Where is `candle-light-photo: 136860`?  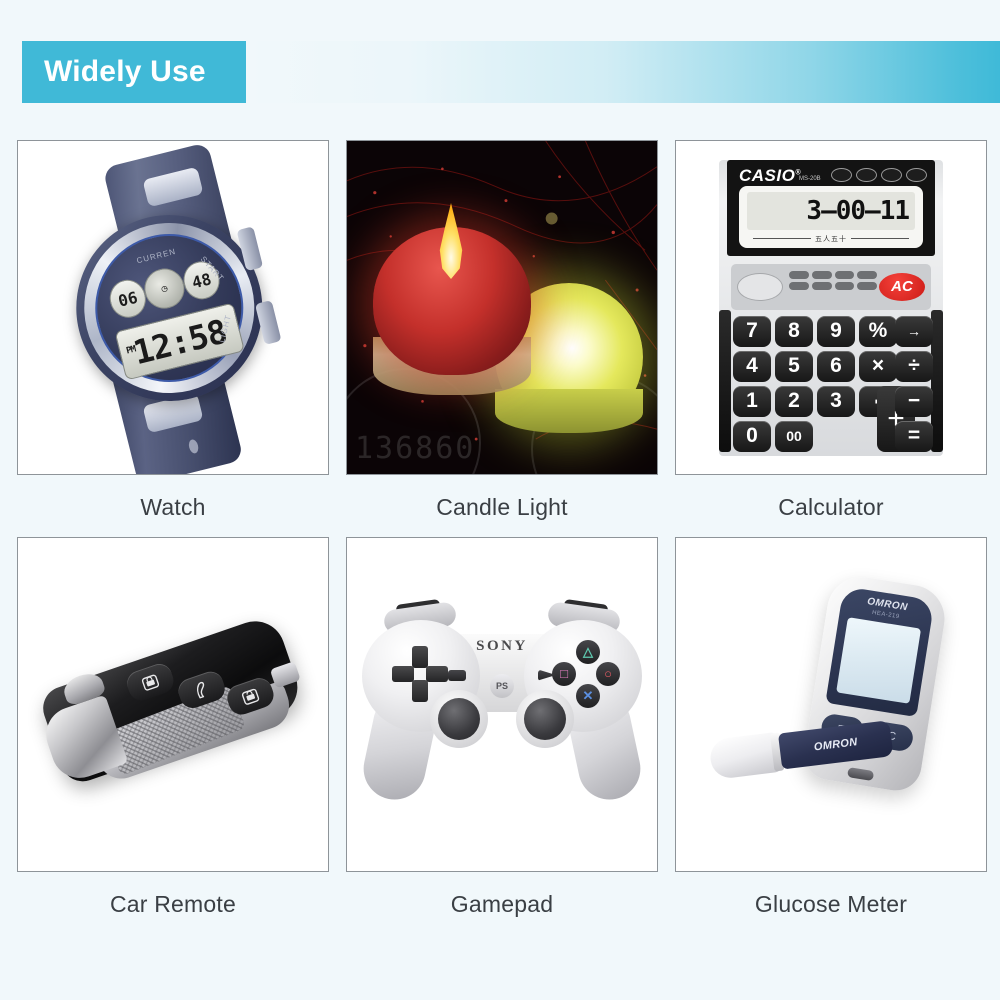 candle-light-photo: 136860 is located at coordinates (502, 307).